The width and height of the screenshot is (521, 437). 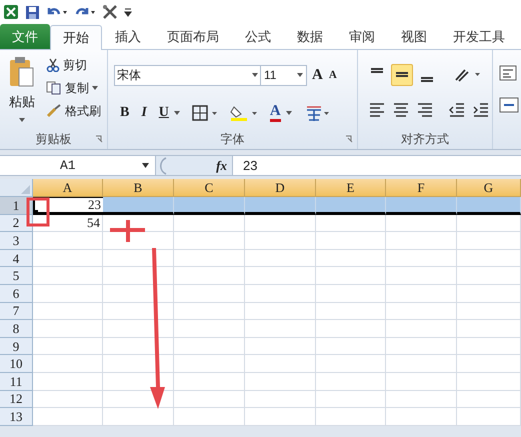 What do you see at coordinates (73, 111) in the screenshot?
I see `format-painter-button: 格式刷` at bounding box center [73, 111].